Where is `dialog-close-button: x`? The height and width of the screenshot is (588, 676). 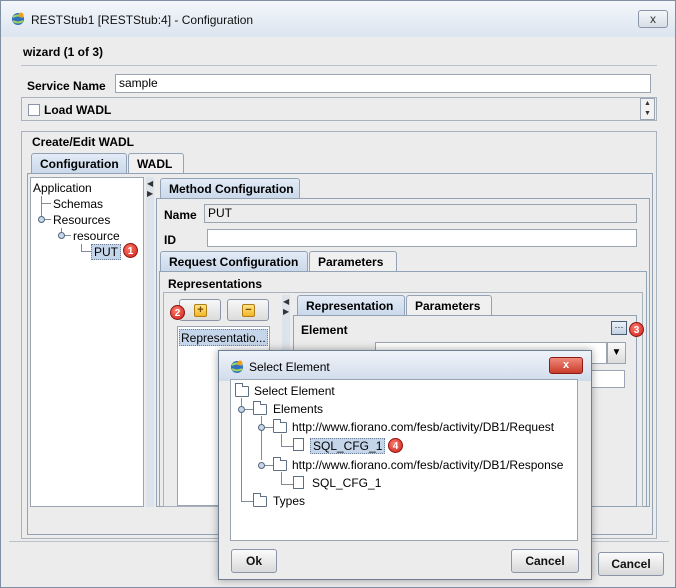 dialog-close-button: x is located at coordinates (566, 365).